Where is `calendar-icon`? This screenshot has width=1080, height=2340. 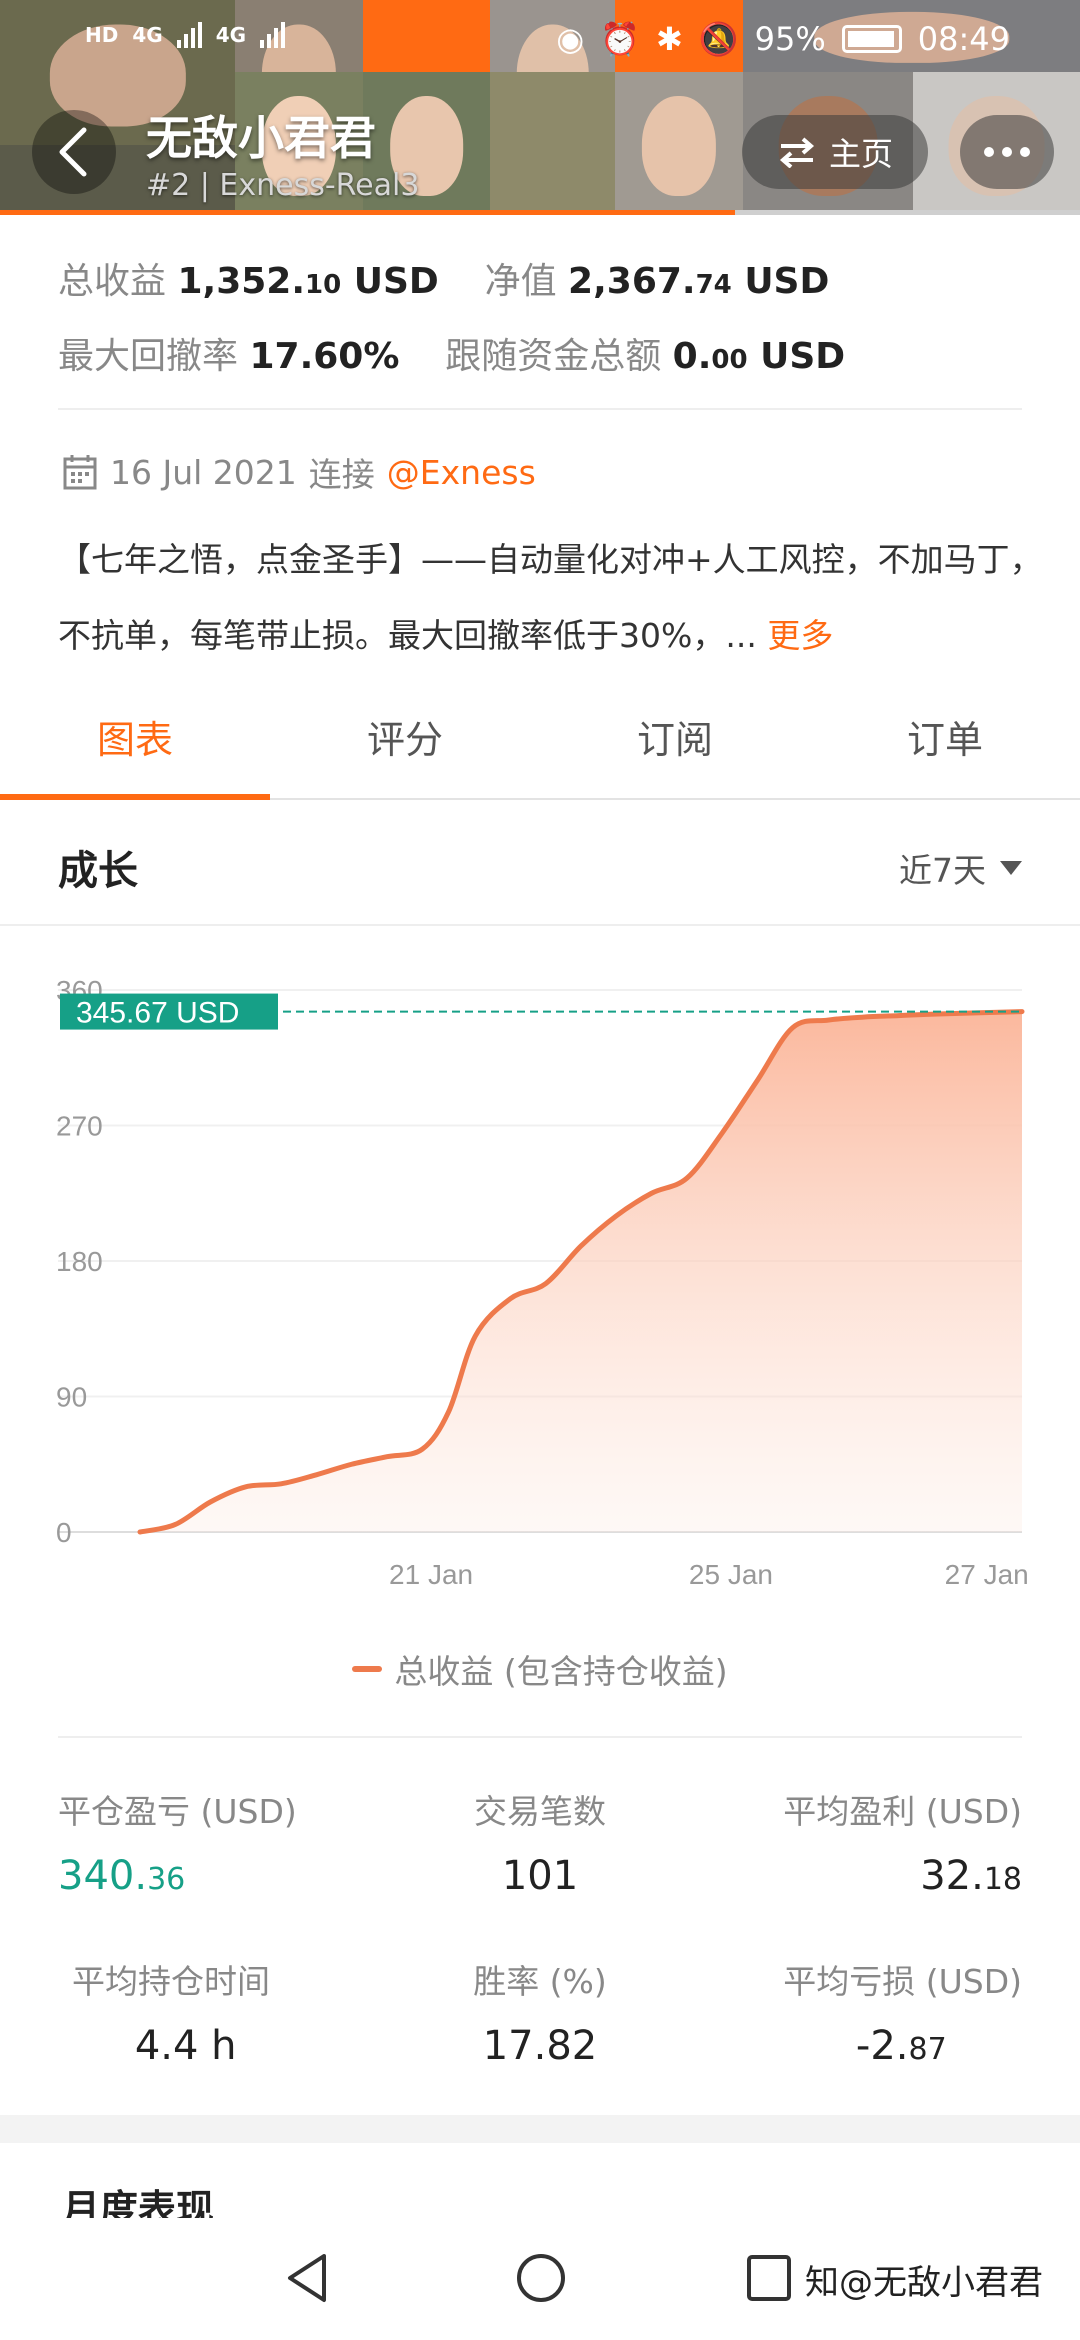 calendar-icon is located at coordinates (80, 472).